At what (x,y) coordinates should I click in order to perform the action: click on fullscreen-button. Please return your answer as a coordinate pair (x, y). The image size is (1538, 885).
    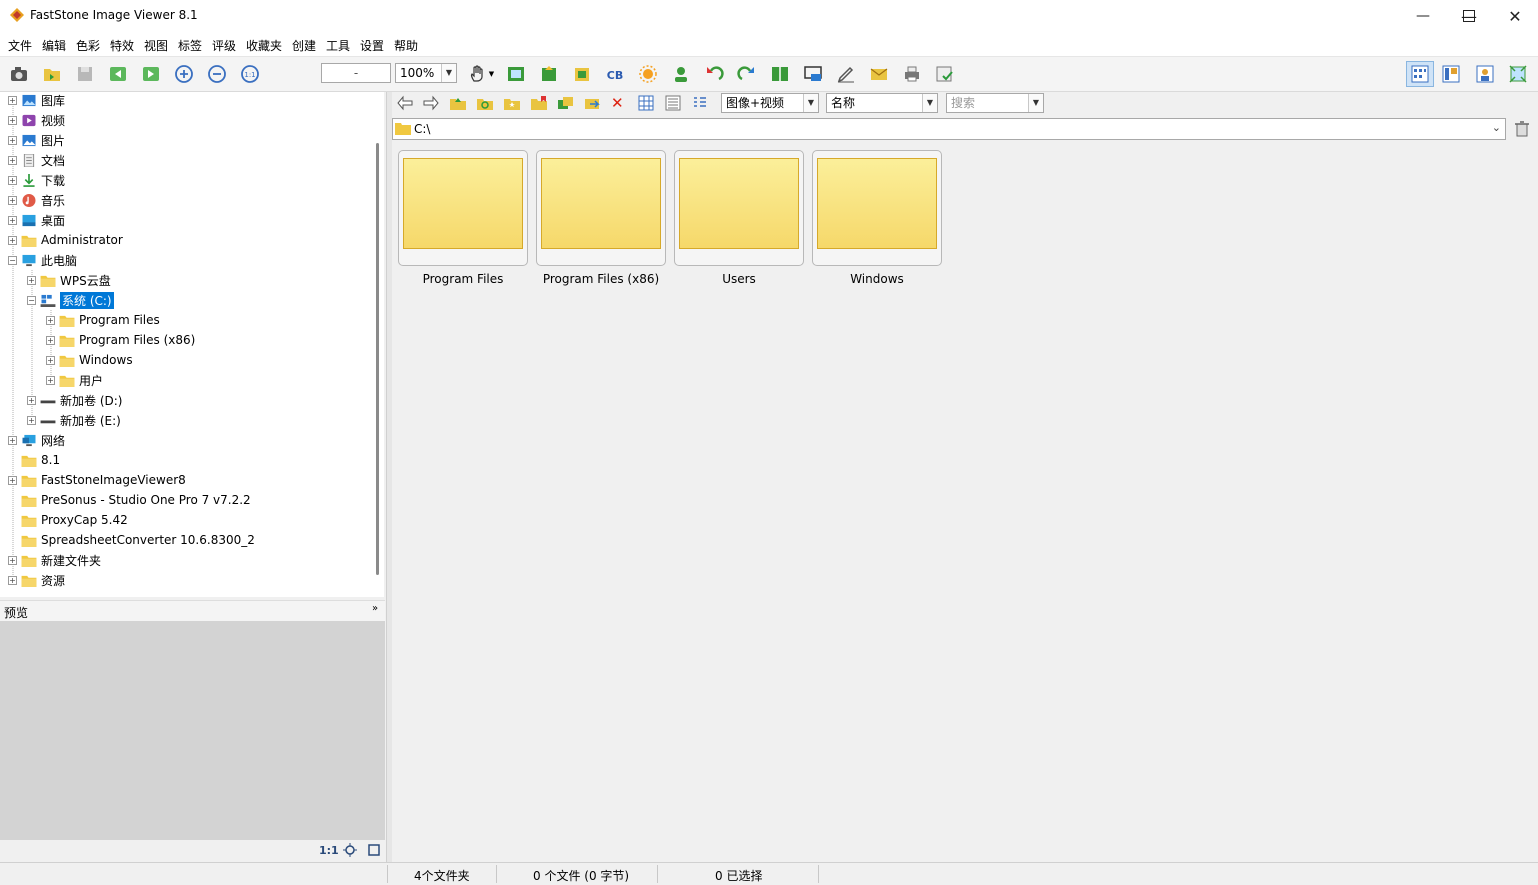
    Looking at the image, I should click on (1518, 74).